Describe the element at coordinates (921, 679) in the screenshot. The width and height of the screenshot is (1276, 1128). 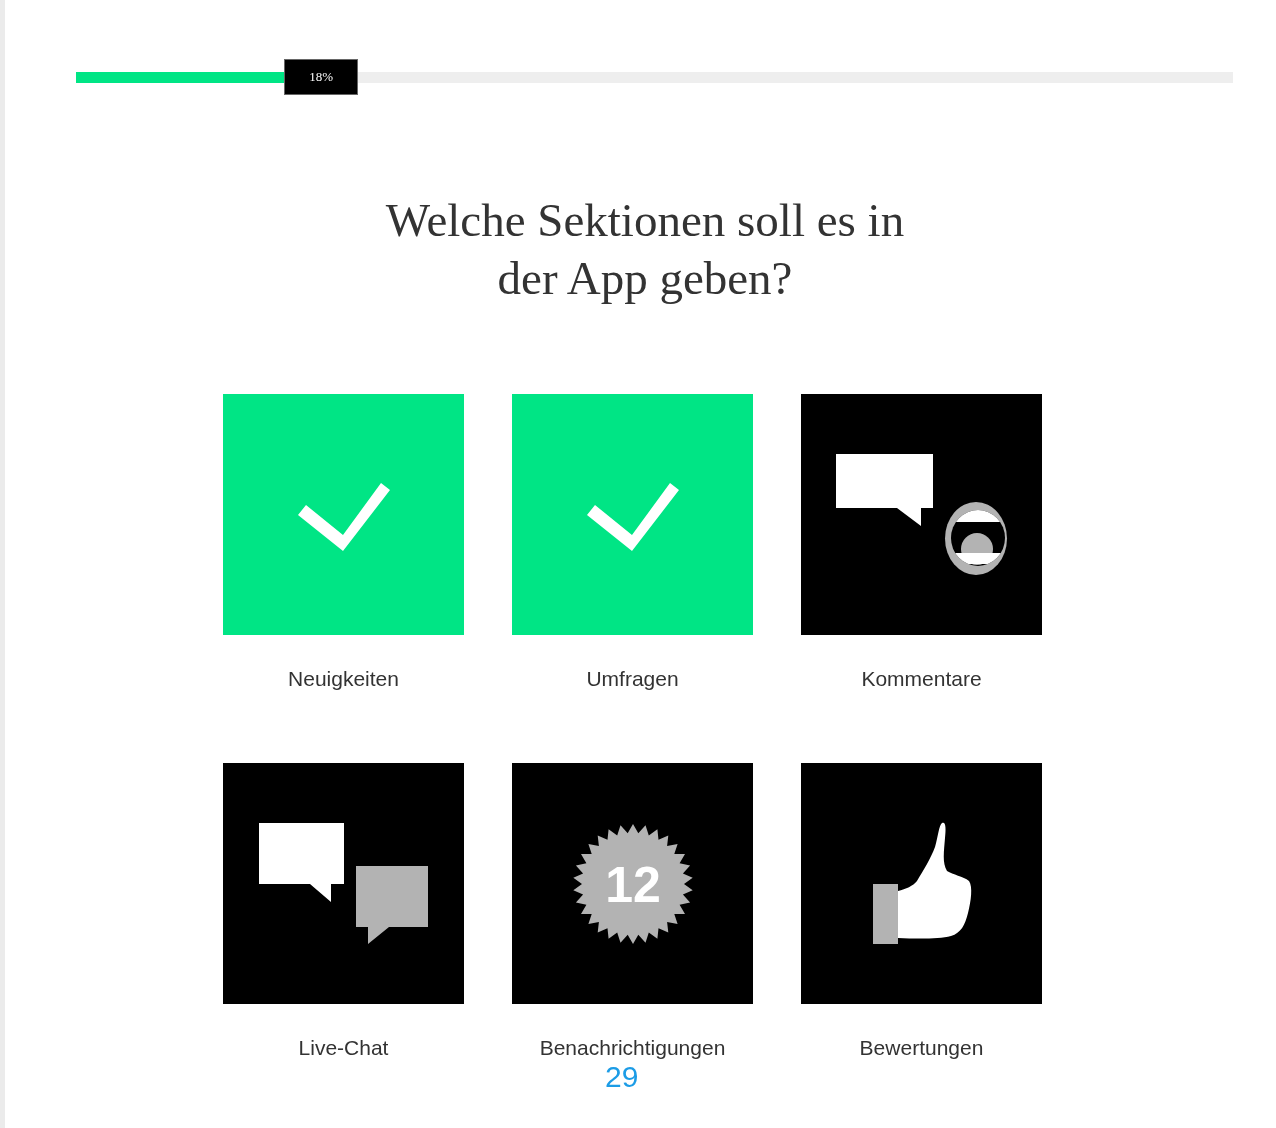
I see `option-label: Kommentare` at that location.